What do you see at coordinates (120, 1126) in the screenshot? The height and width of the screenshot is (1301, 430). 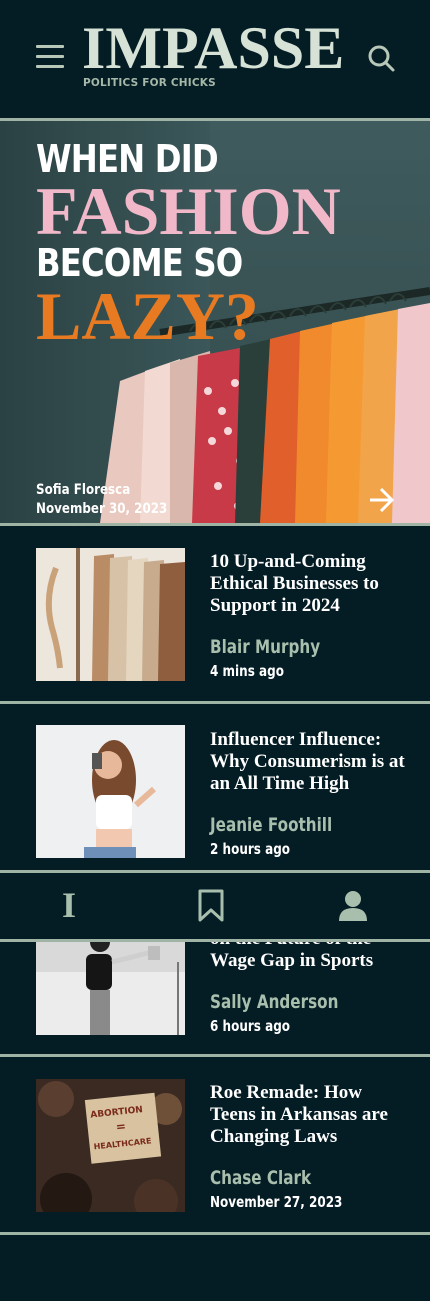 I see `sign-line-2: =` at bounding box center [120, 1126].